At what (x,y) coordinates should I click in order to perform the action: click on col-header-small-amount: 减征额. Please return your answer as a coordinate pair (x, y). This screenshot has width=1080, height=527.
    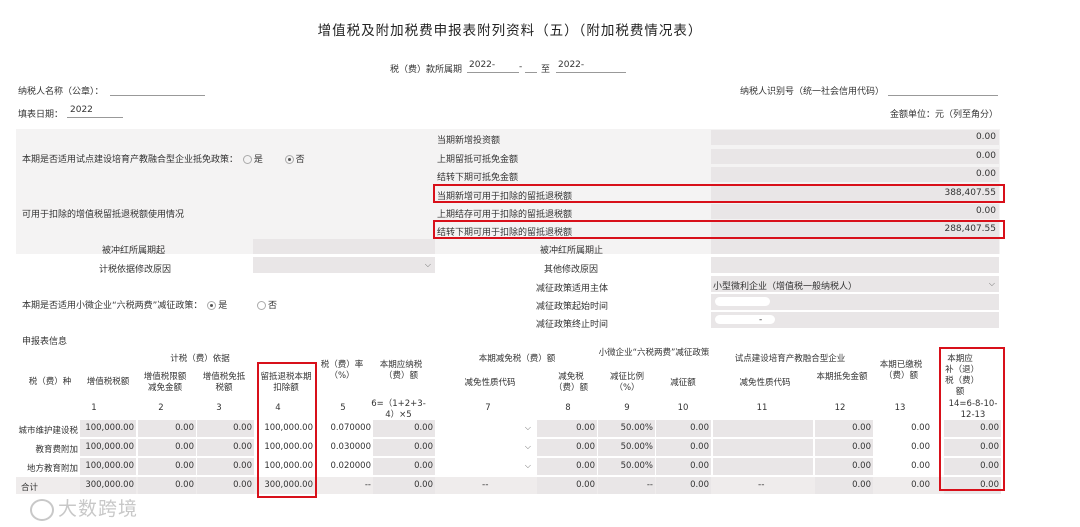
    Looking at the image, I should click on (683, 383).